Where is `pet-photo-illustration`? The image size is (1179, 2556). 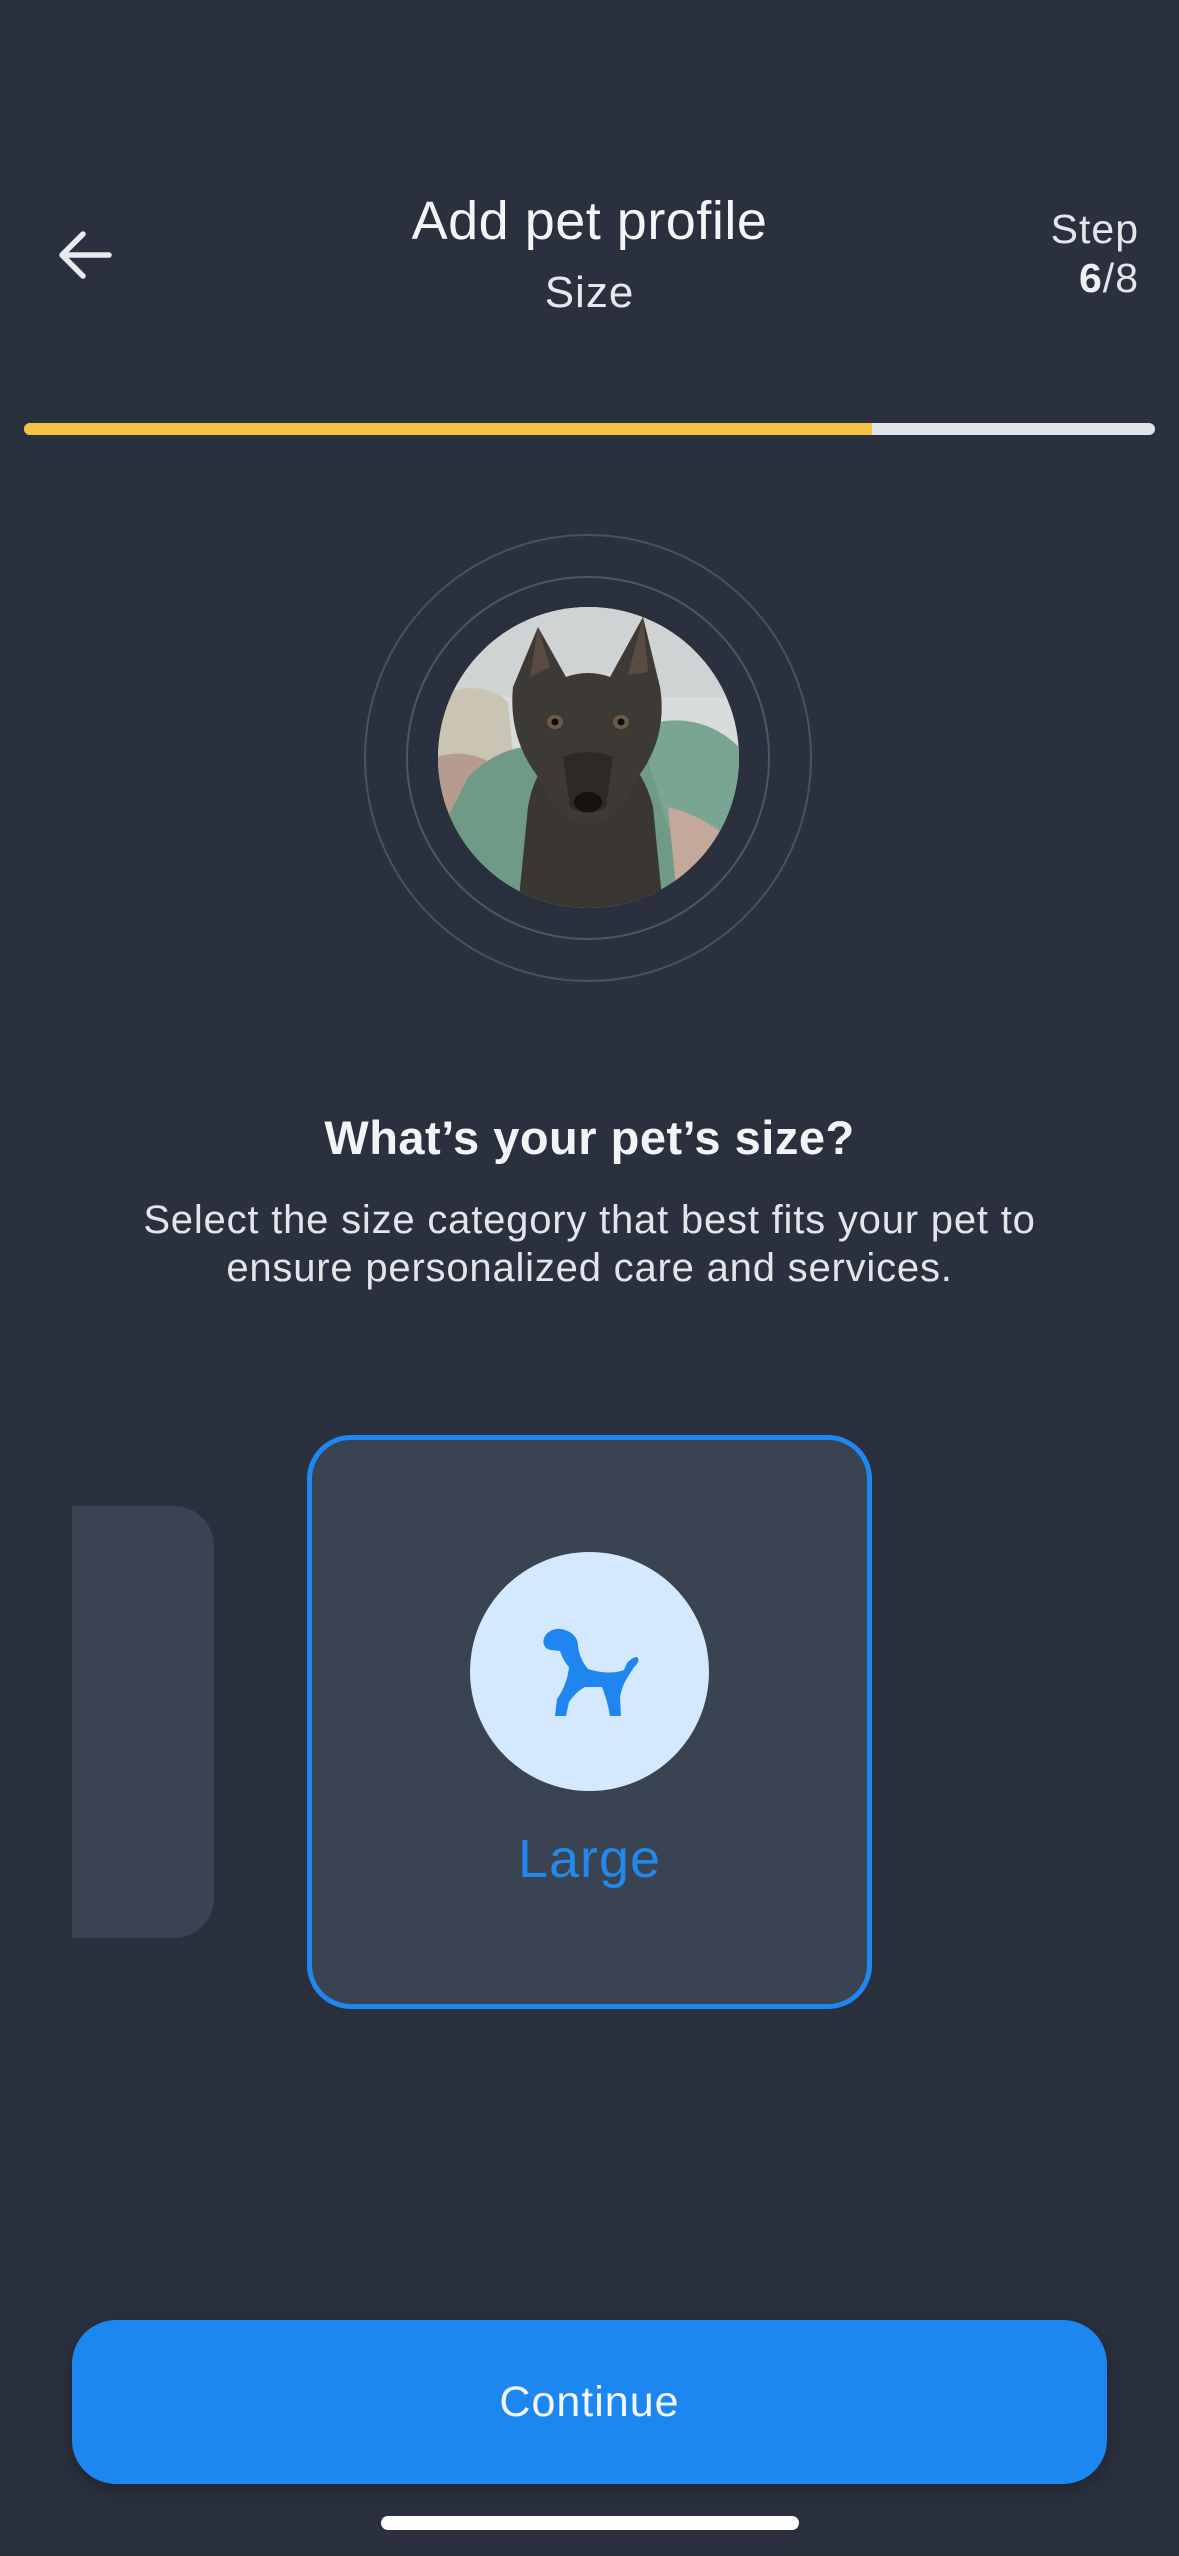
pet-photo-illustration is located at coordinates (588, 757).